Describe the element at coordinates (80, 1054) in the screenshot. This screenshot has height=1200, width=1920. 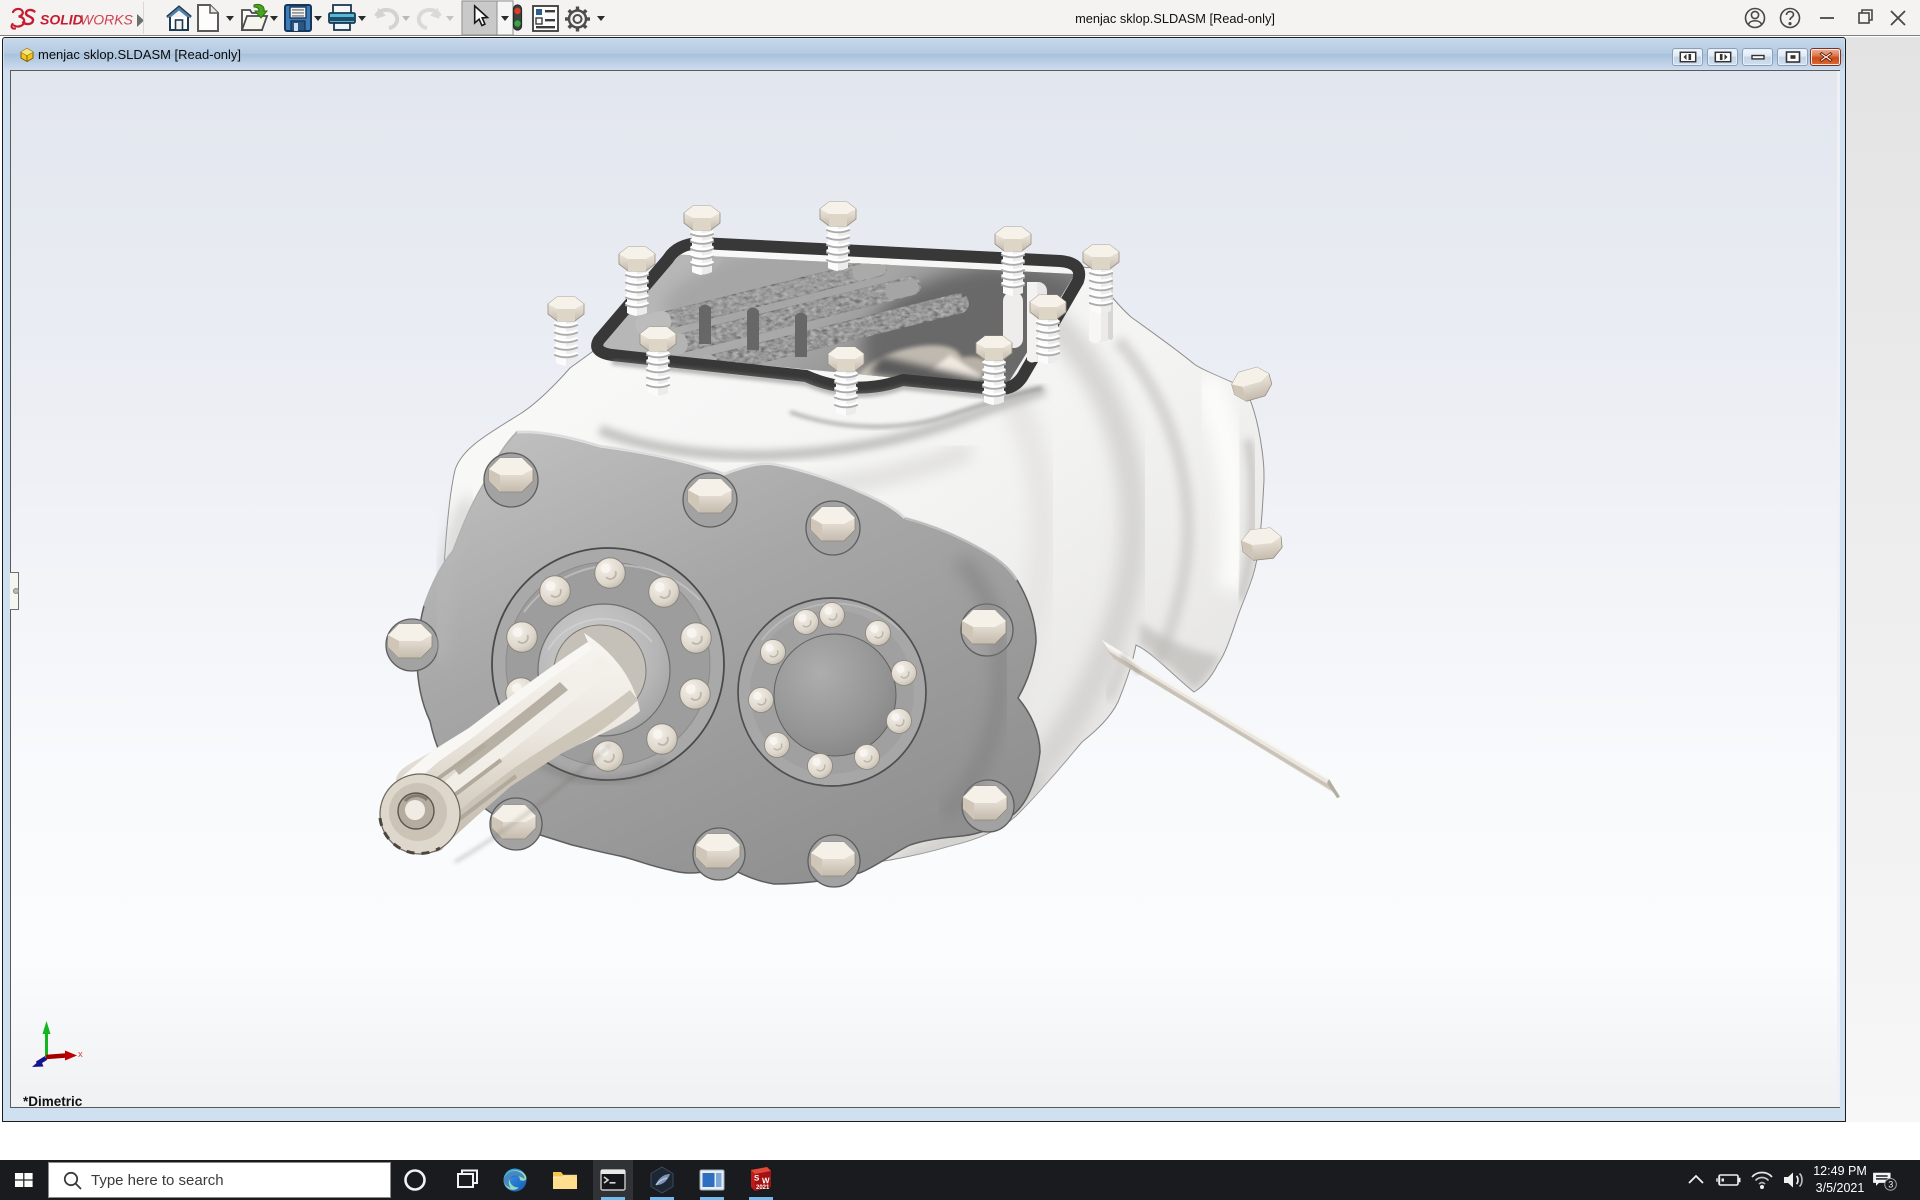
I see `svg-text: x` at that location.